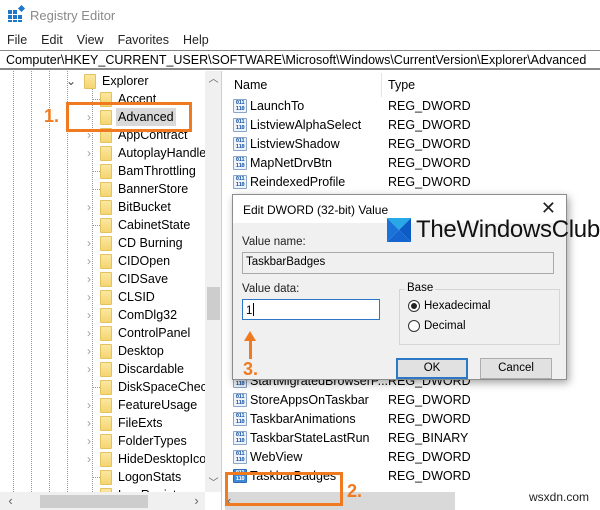 The width and height of the screenshot is (600, 510). What do you see at coordinates (548, 208) in the screenshot?
I see `close-icon: ✕` at bounding box center [548, 208].